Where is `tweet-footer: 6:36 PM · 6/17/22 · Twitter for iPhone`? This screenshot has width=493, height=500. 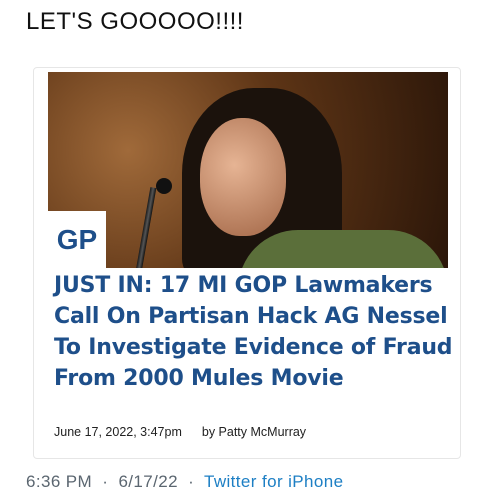
tweet-footer: 6:36 PM · 6/17/22 · Twitter for iPhone is located at coordinates (184, 482).